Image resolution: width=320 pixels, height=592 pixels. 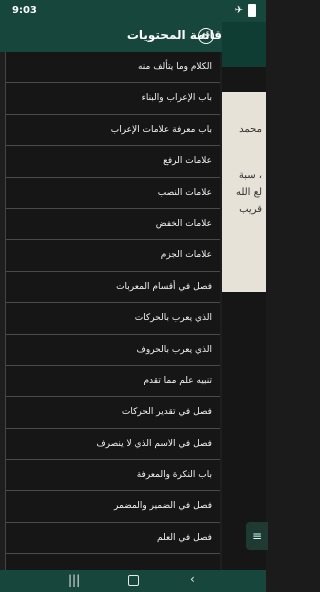 What do you see at coordinates (113, 288) in the screenshot?
I see `contents-item: فصل في أقسام المعربات` at bounding box center [113, 288].